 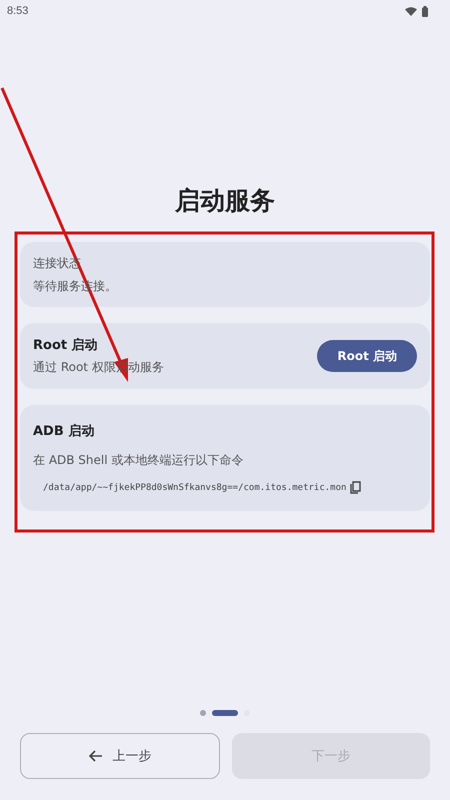 I want to click on root-start-button: Root 启动, so click(x=367, y=356).